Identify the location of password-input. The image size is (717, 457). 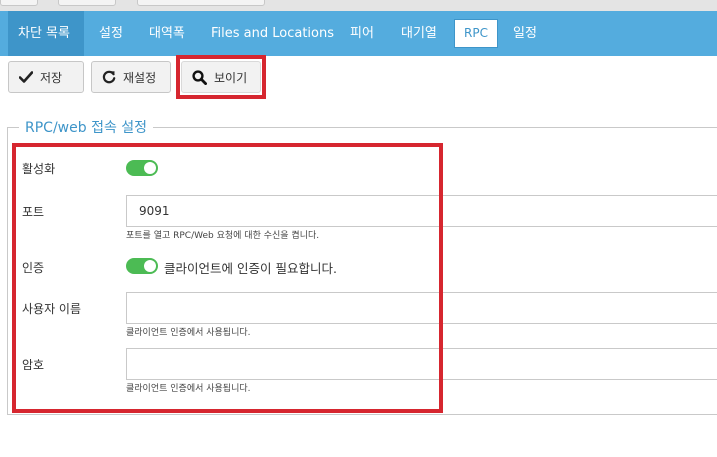
(421, 364).